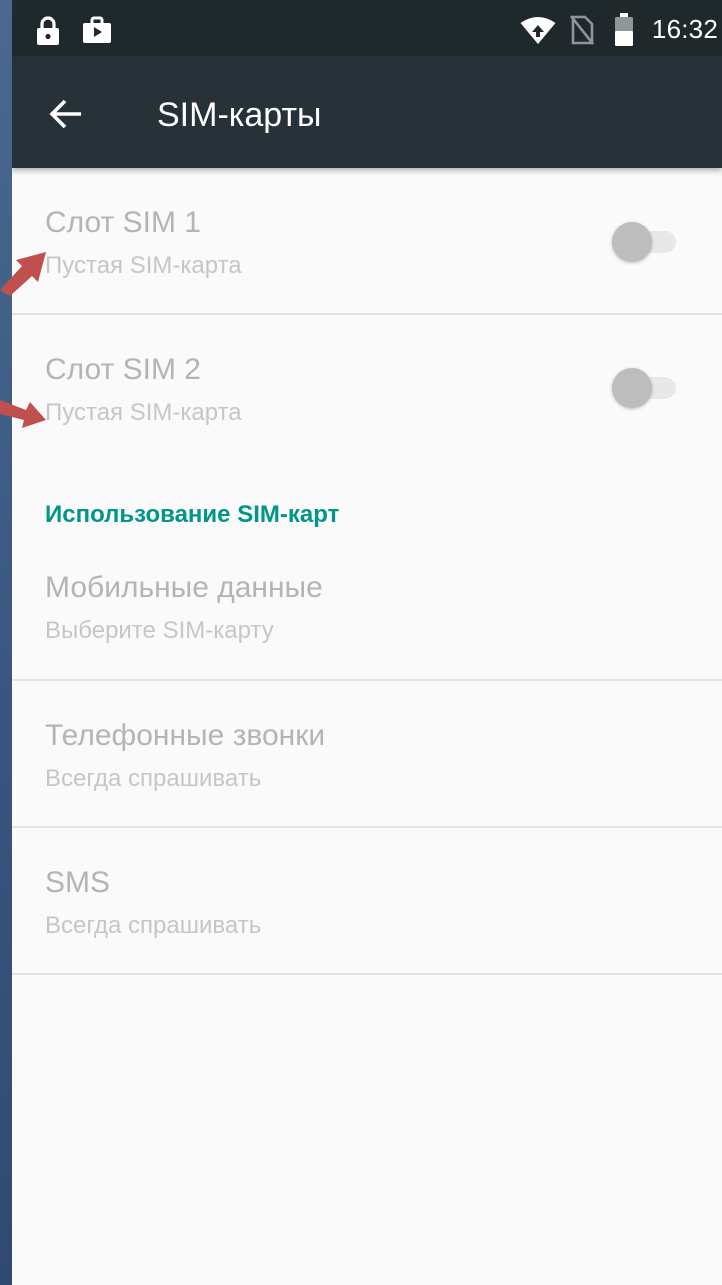 The width and height of the screenshot is (722, 1285). I want to click on sim-slot-1-subtitle: Пустая SIM-карта, so click(143, 265).